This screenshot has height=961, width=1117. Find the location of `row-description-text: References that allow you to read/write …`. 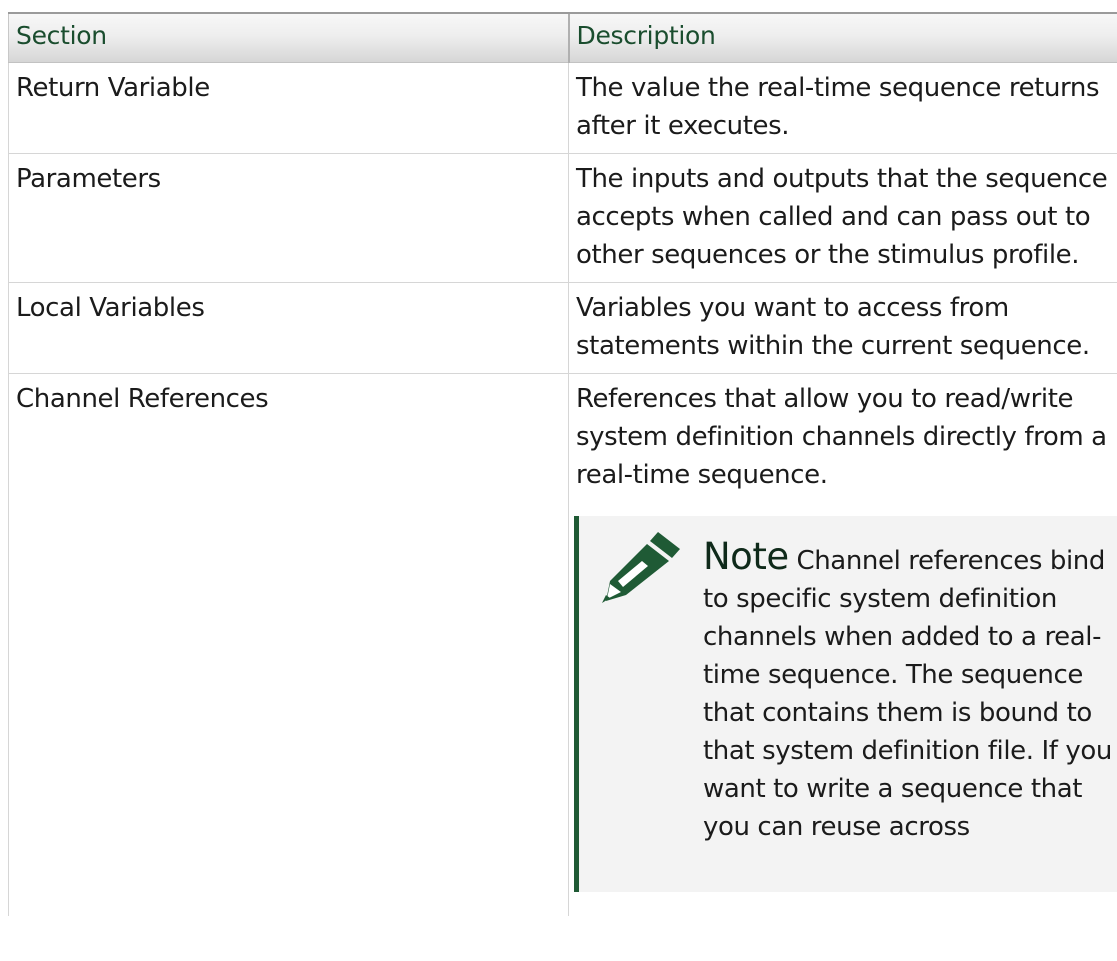

row-description-text: References that allow you to read/write … is located at coordinates (841, 436).